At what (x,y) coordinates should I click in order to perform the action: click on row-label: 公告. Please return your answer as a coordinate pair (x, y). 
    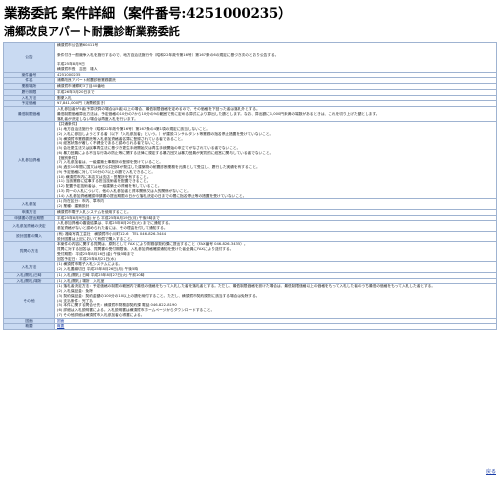
    Looking at the image, I should click on (29, 57).